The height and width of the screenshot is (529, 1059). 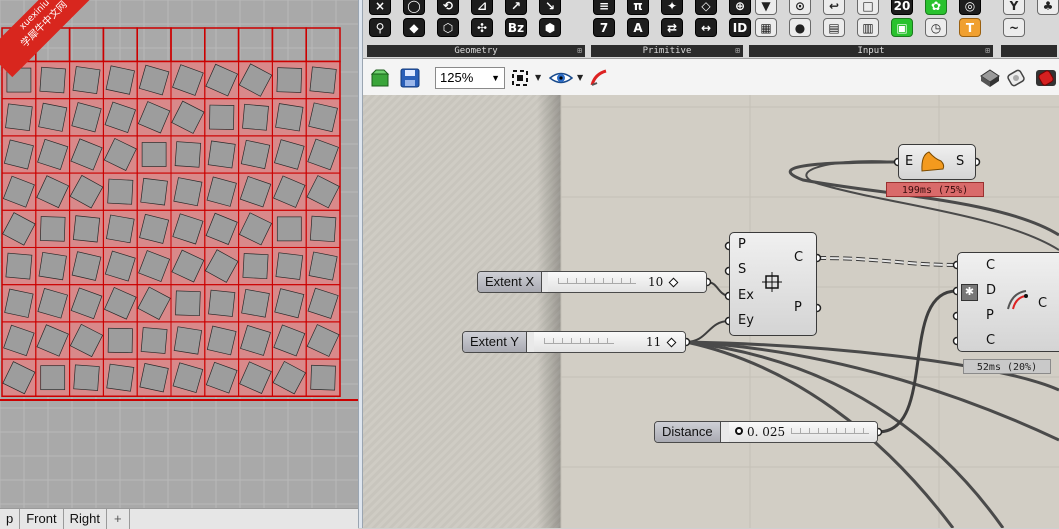 What do you see at coordinates (970, 27) in the screenshot?
I see `ribbon-tool-button: T` at bounding box center [970, 27].